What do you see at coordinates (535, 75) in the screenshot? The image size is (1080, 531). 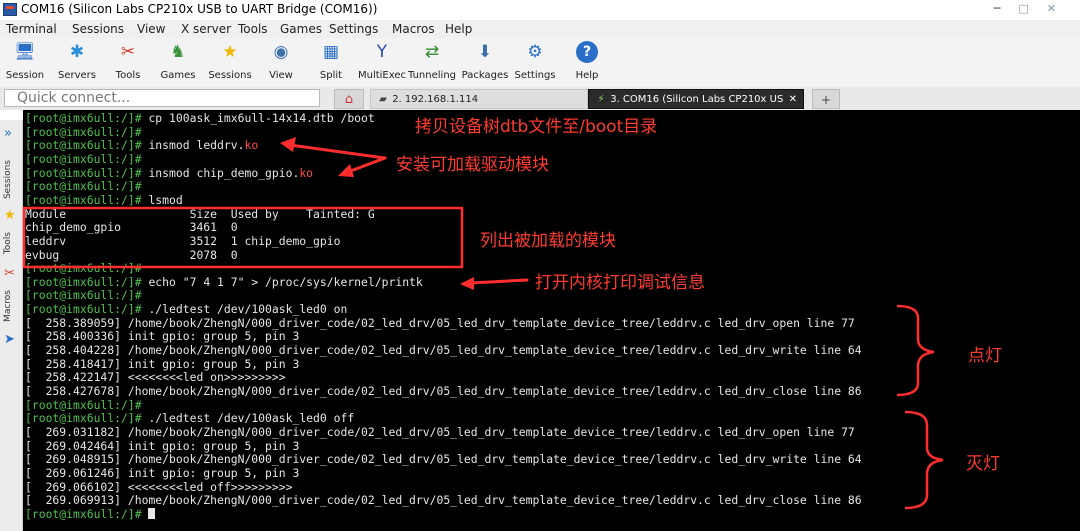 I see `toolbar-label: Settings` at bounding box center [535, 75].